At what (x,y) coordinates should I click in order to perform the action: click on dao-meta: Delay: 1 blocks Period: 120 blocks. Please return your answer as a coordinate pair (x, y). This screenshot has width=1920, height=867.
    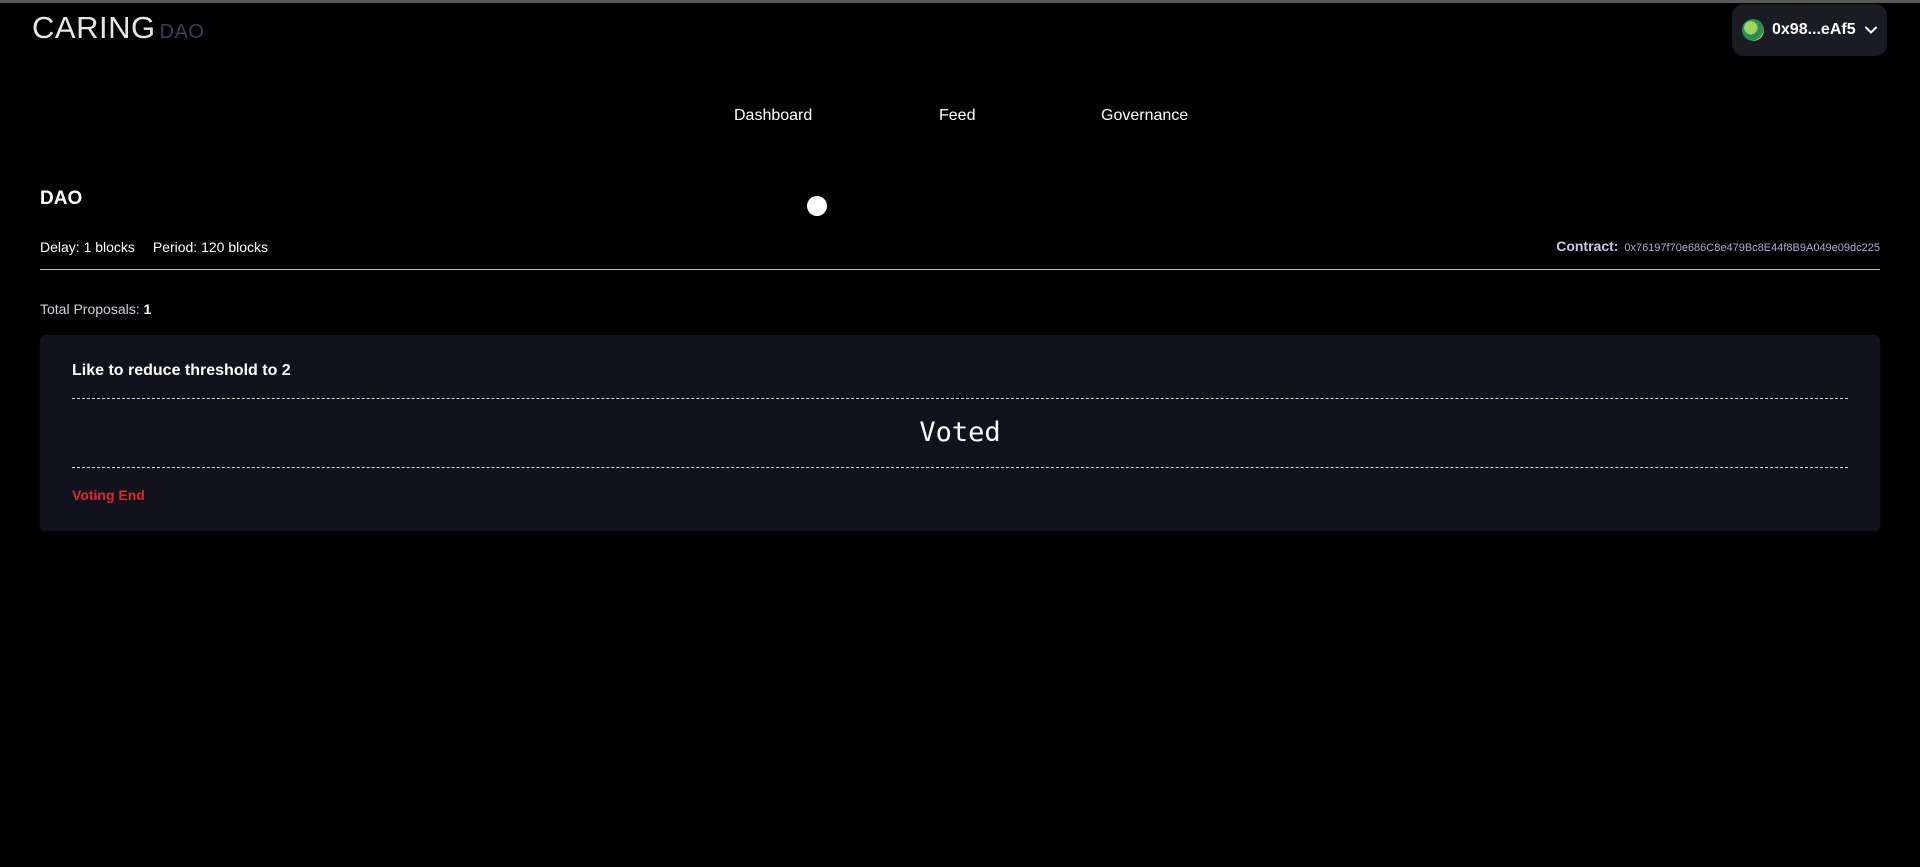
    Looking at the image, I should click on (161, 247).